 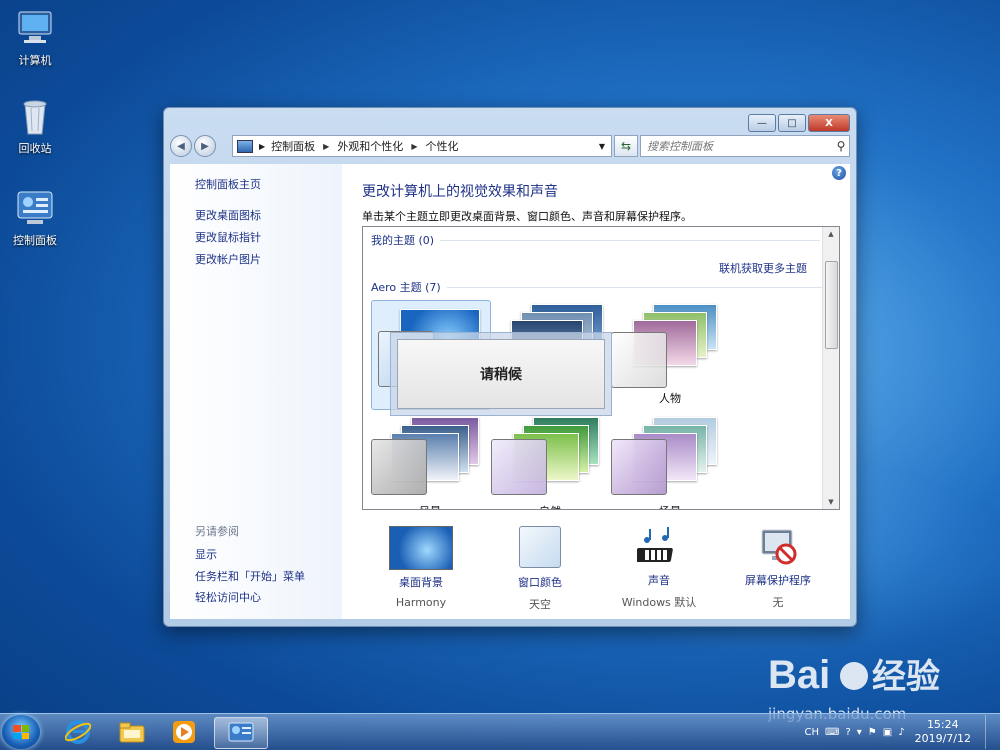 I want to click on theme-label: 人物, so click(x=670, y=398).